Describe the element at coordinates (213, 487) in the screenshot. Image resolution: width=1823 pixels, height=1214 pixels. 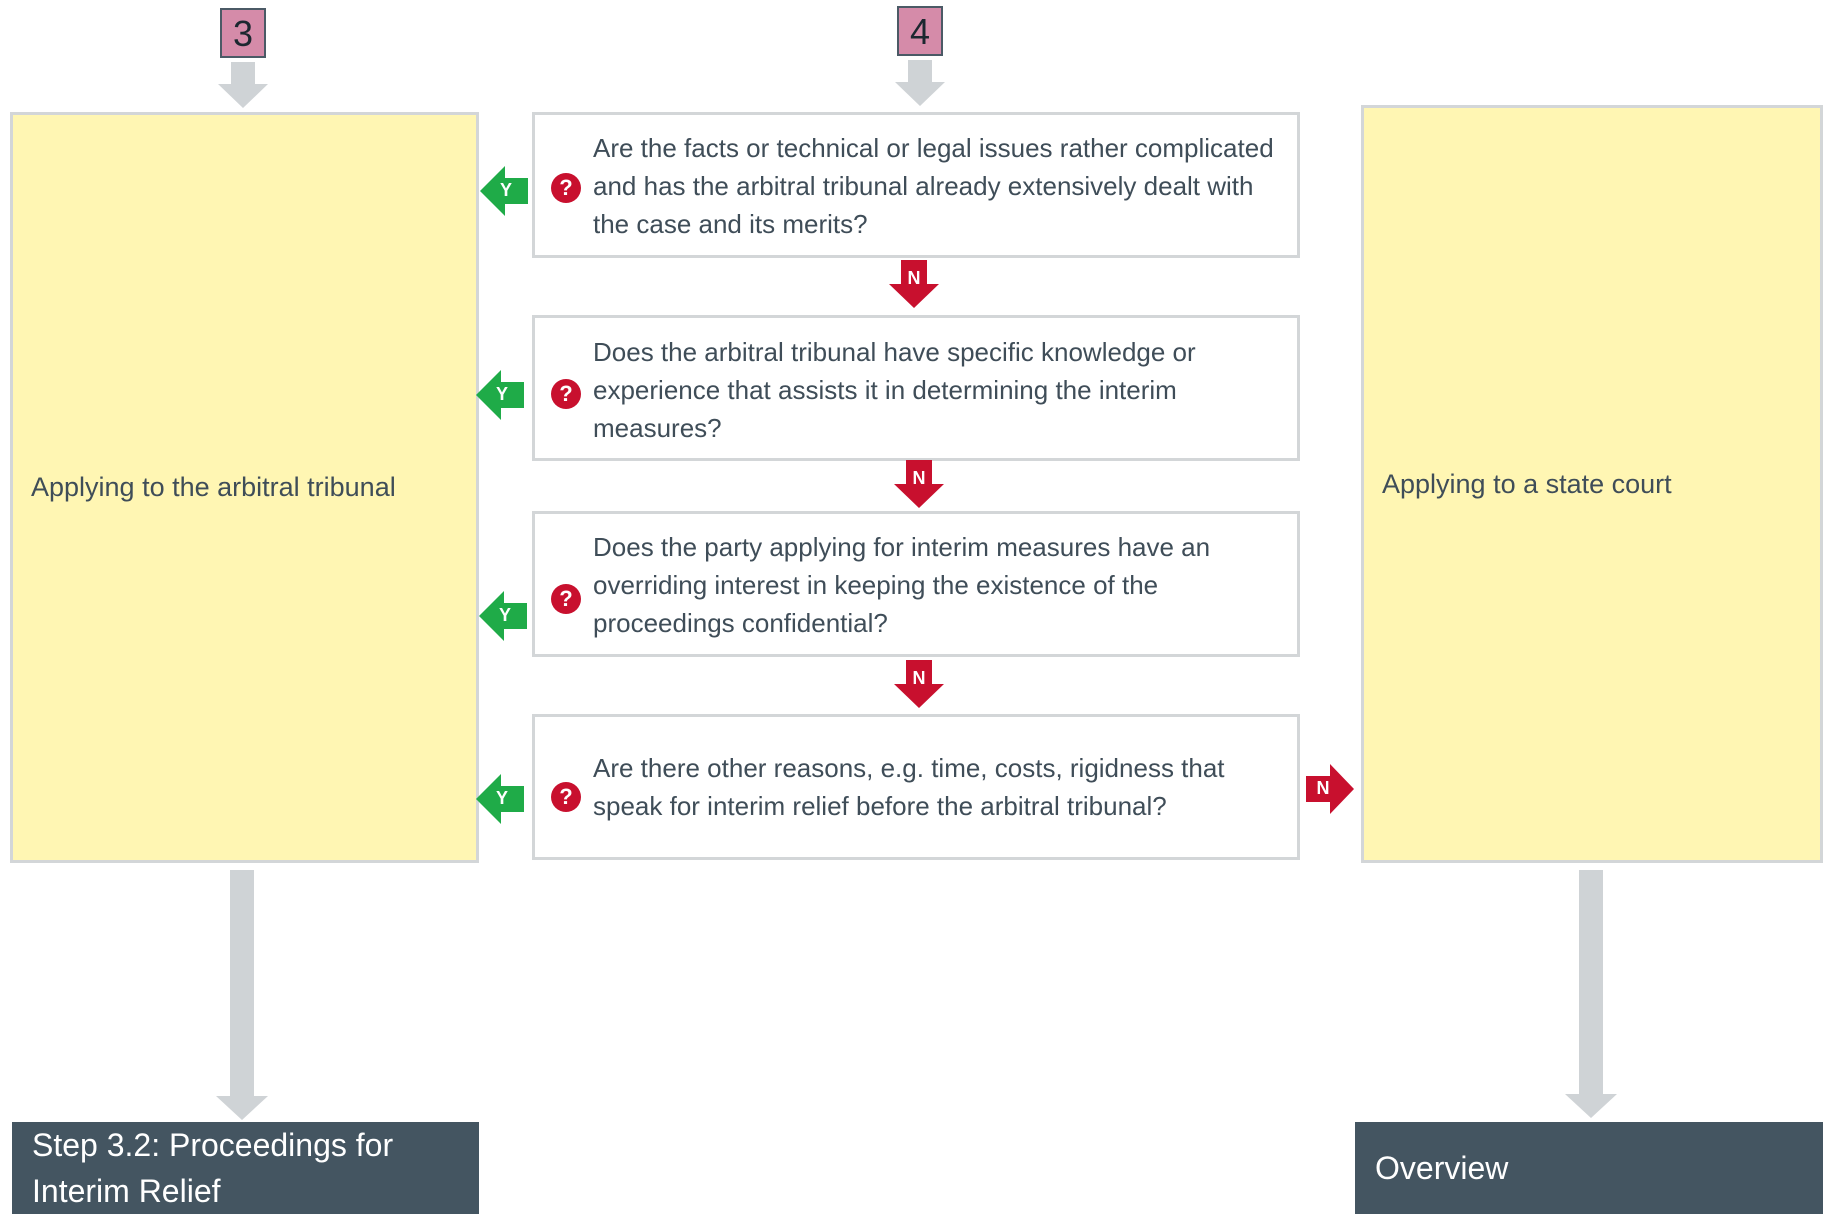
I see `arbitral-tribunal-label: Applying to the arbitral tribunal` at that location.